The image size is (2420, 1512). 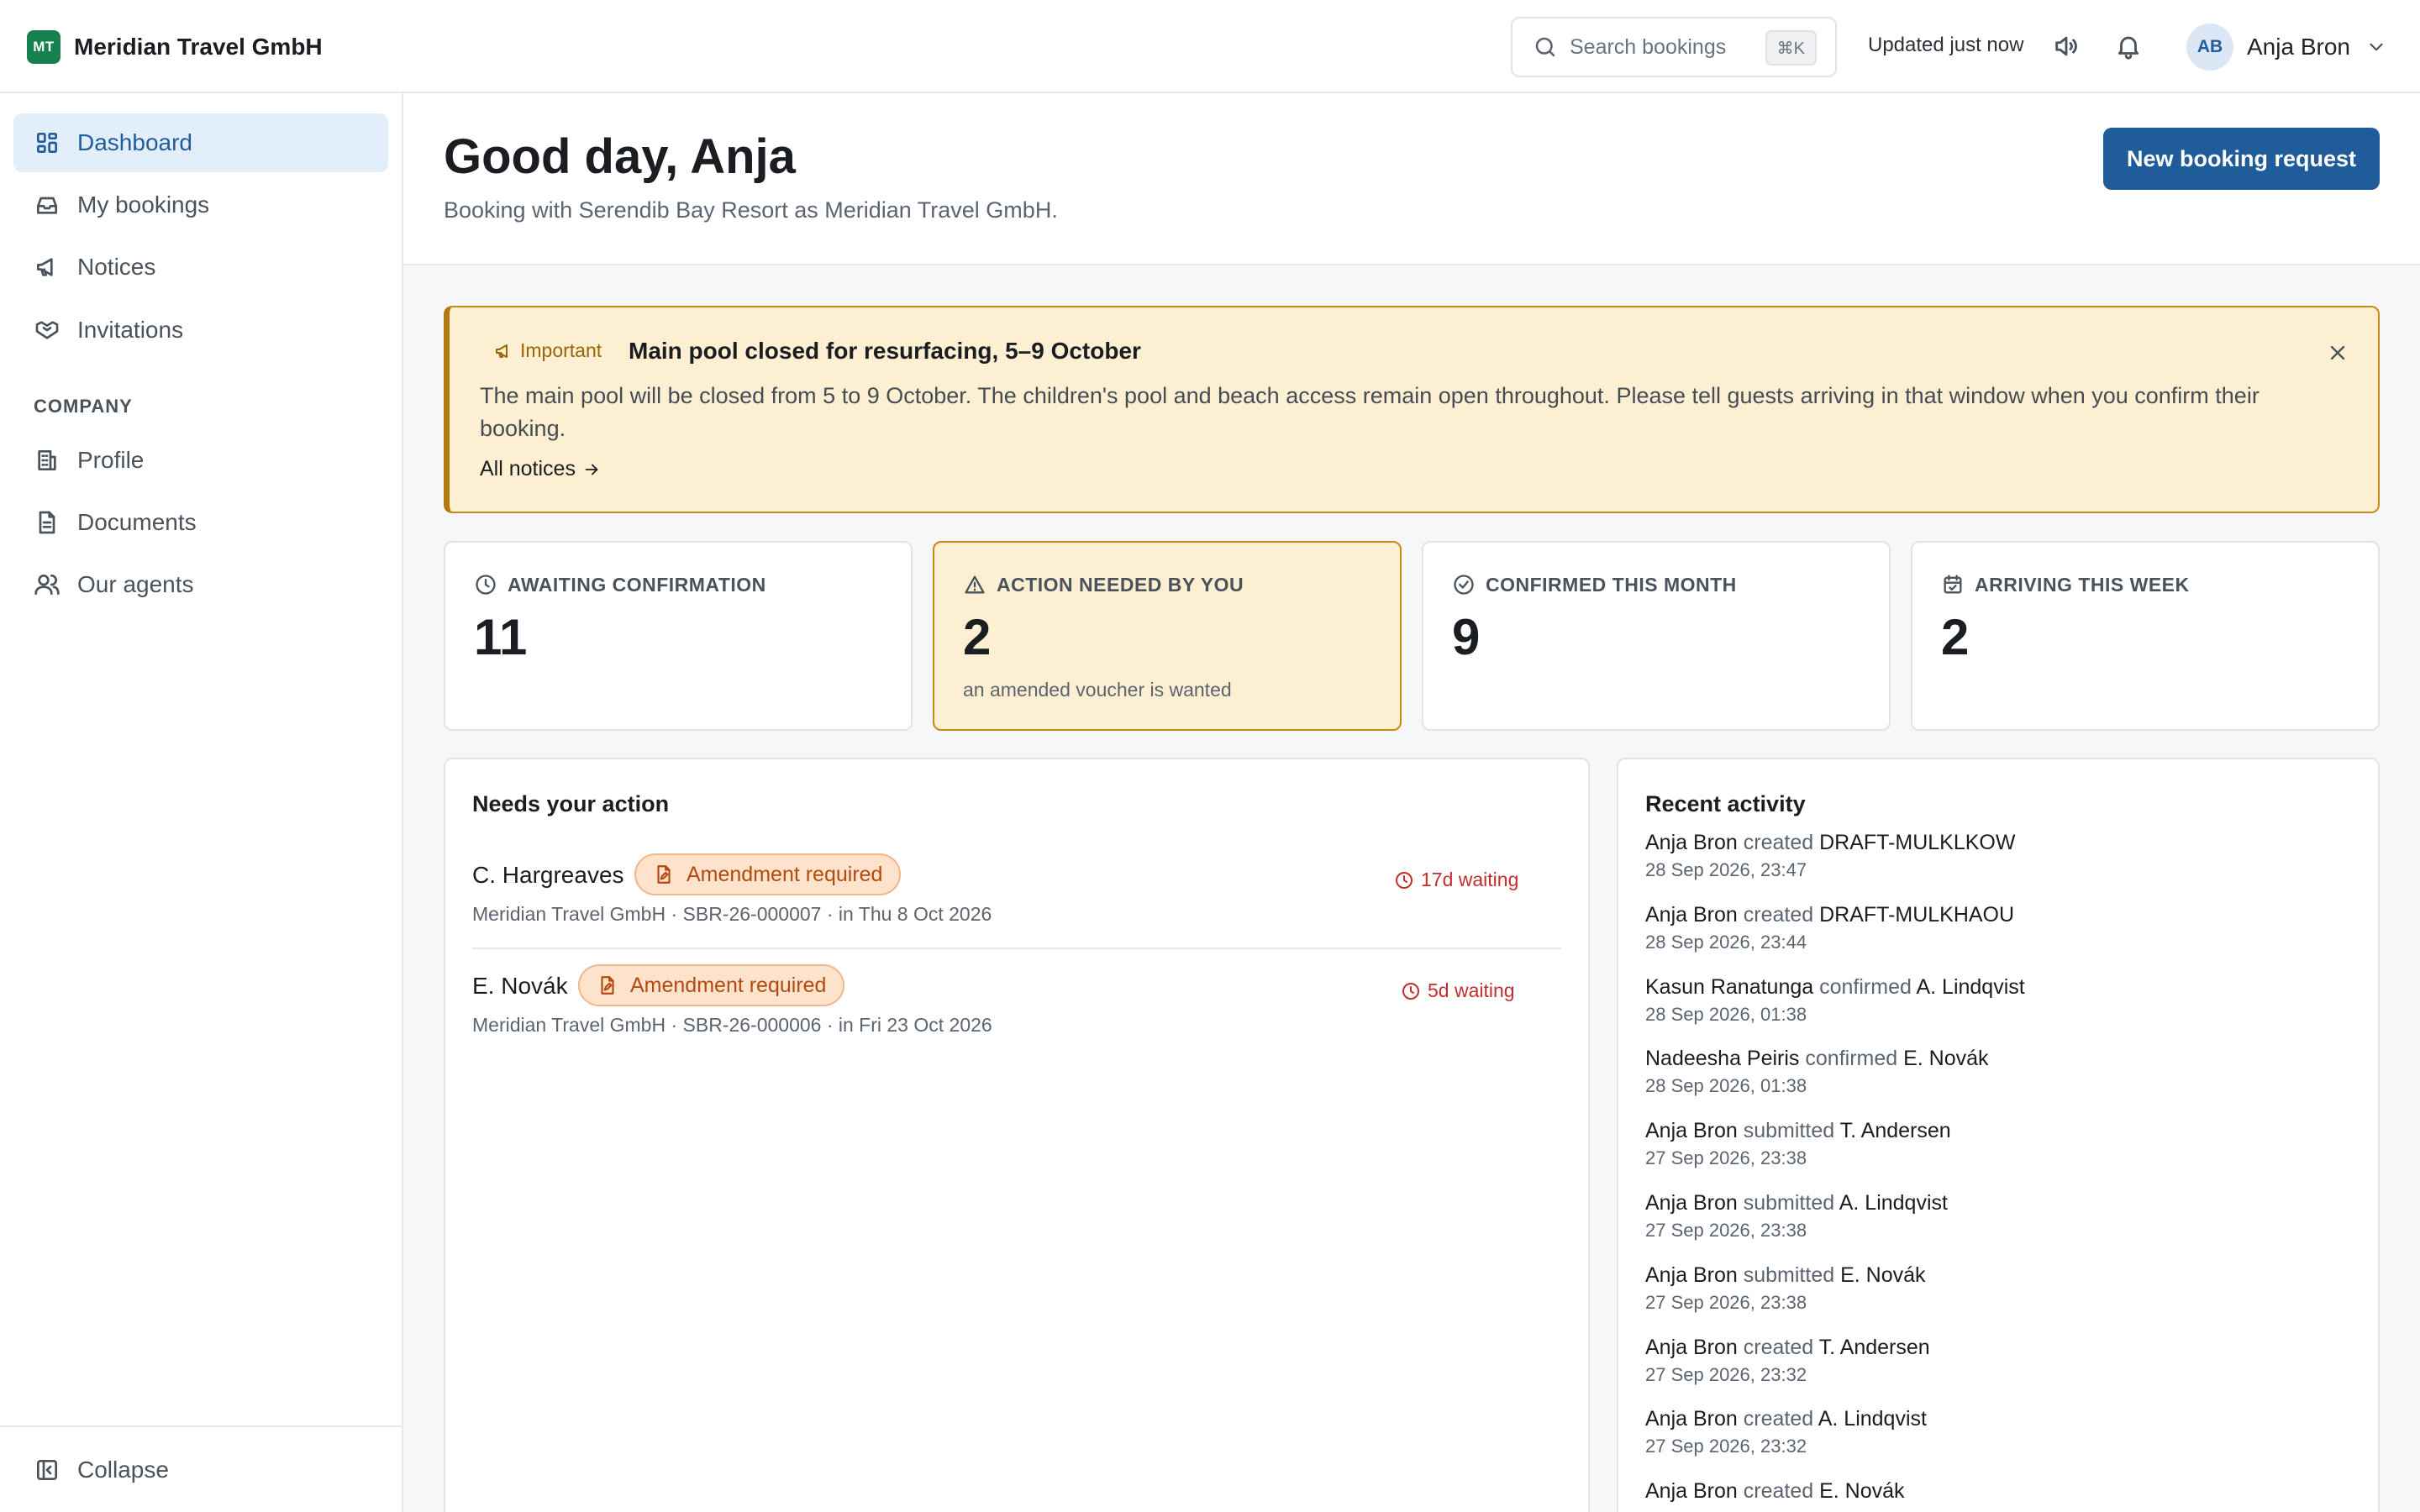 I want to click on search-box: ⌘K, so click(x=1674, y=47).